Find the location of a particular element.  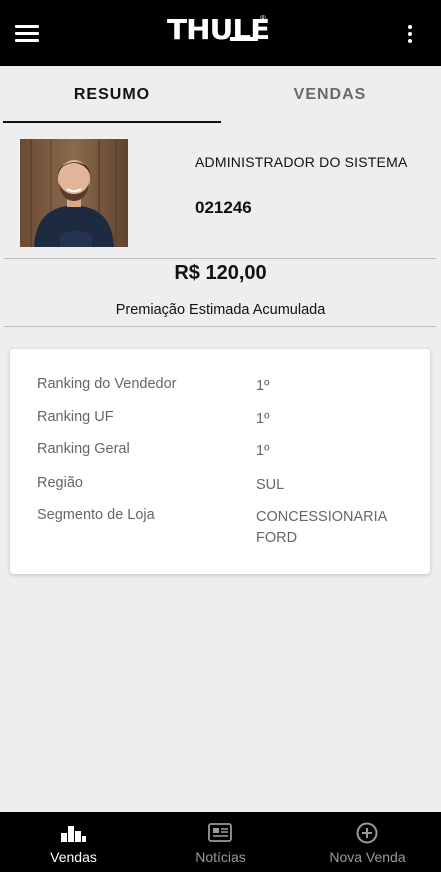

bottom-navigation: Vendas Notícias Nova Venda is located at coordinates (220, 842).